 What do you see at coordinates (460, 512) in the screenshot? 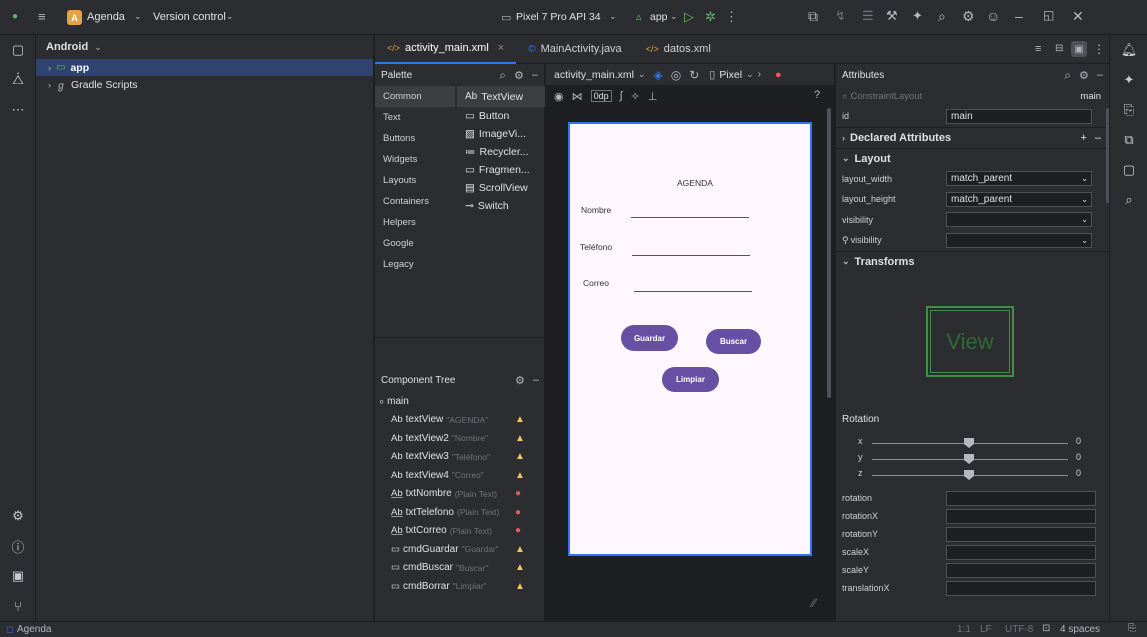
I see `tree-item: A̲b̲ txtTelefono (Plain Text) ●` at bounding box center [460, 512].